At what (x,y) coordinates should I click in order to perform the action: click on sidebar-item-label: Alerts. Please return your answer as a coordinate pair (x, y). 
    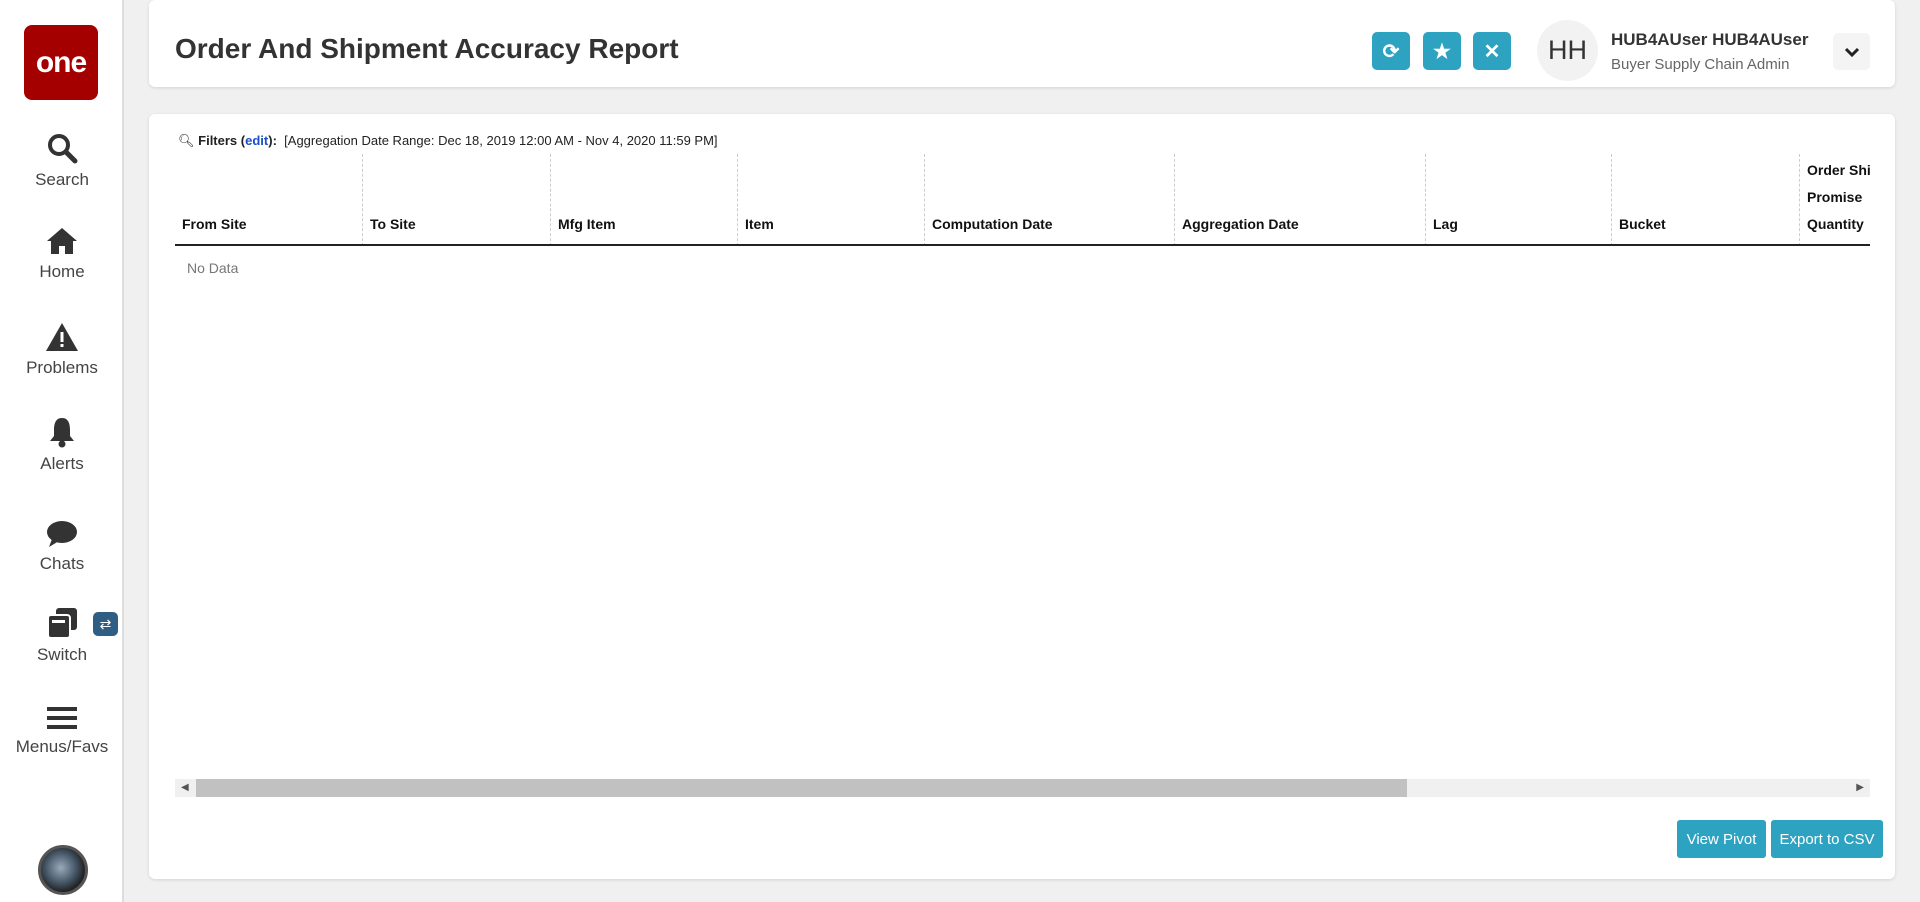
    Looking at the image, I should click on (62, 463).